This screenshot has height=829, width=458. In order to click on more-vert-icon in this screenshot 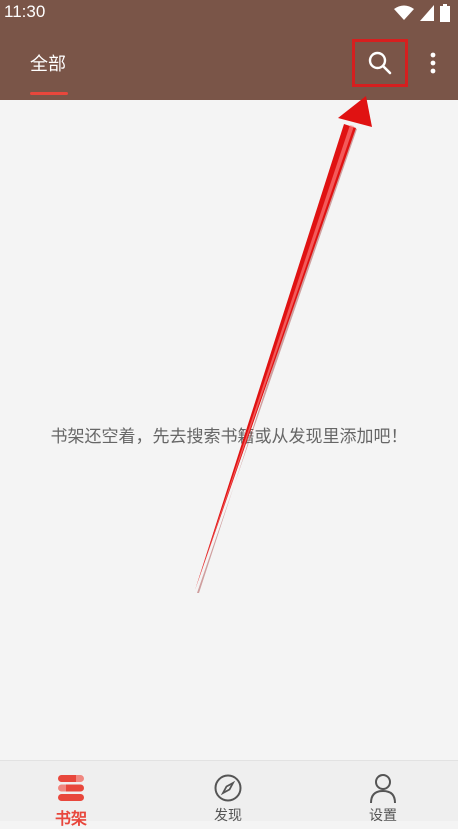, I will do `click(433, 63)`.